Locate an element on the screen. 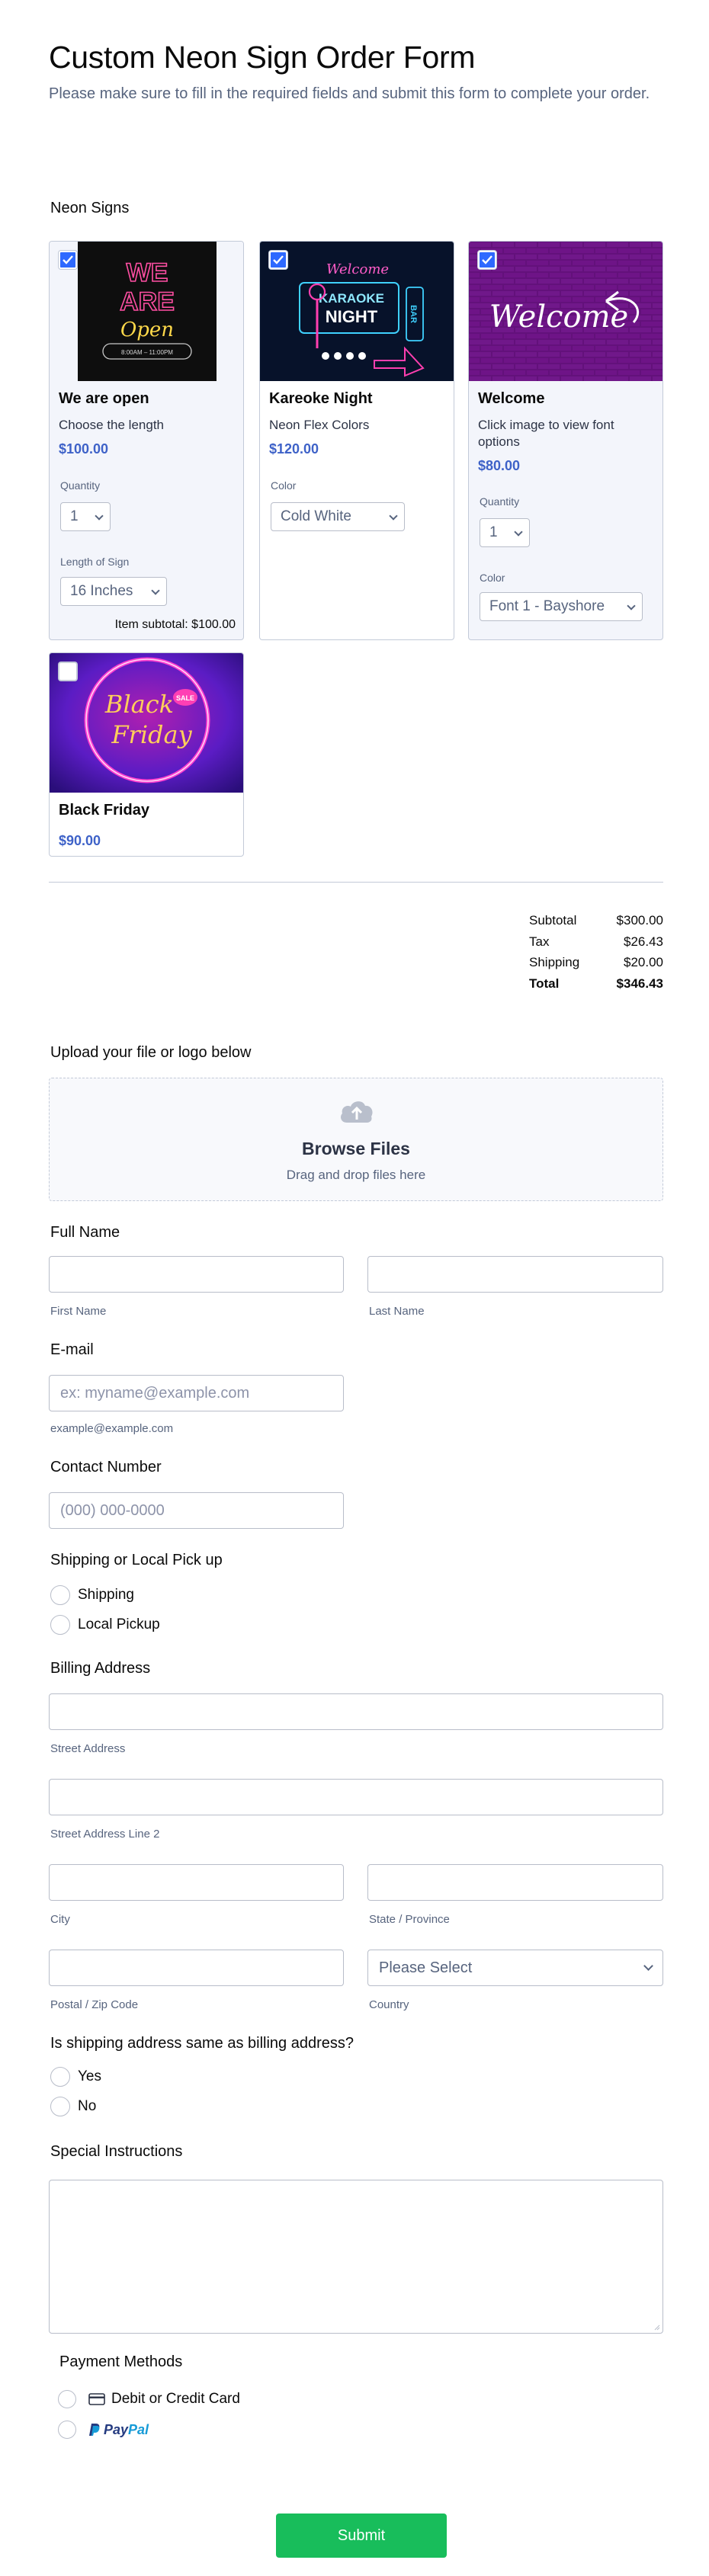 The image size is (709, 2576). email-placeholder: ex: myname@example.com is located at coordinates (155, 1393).